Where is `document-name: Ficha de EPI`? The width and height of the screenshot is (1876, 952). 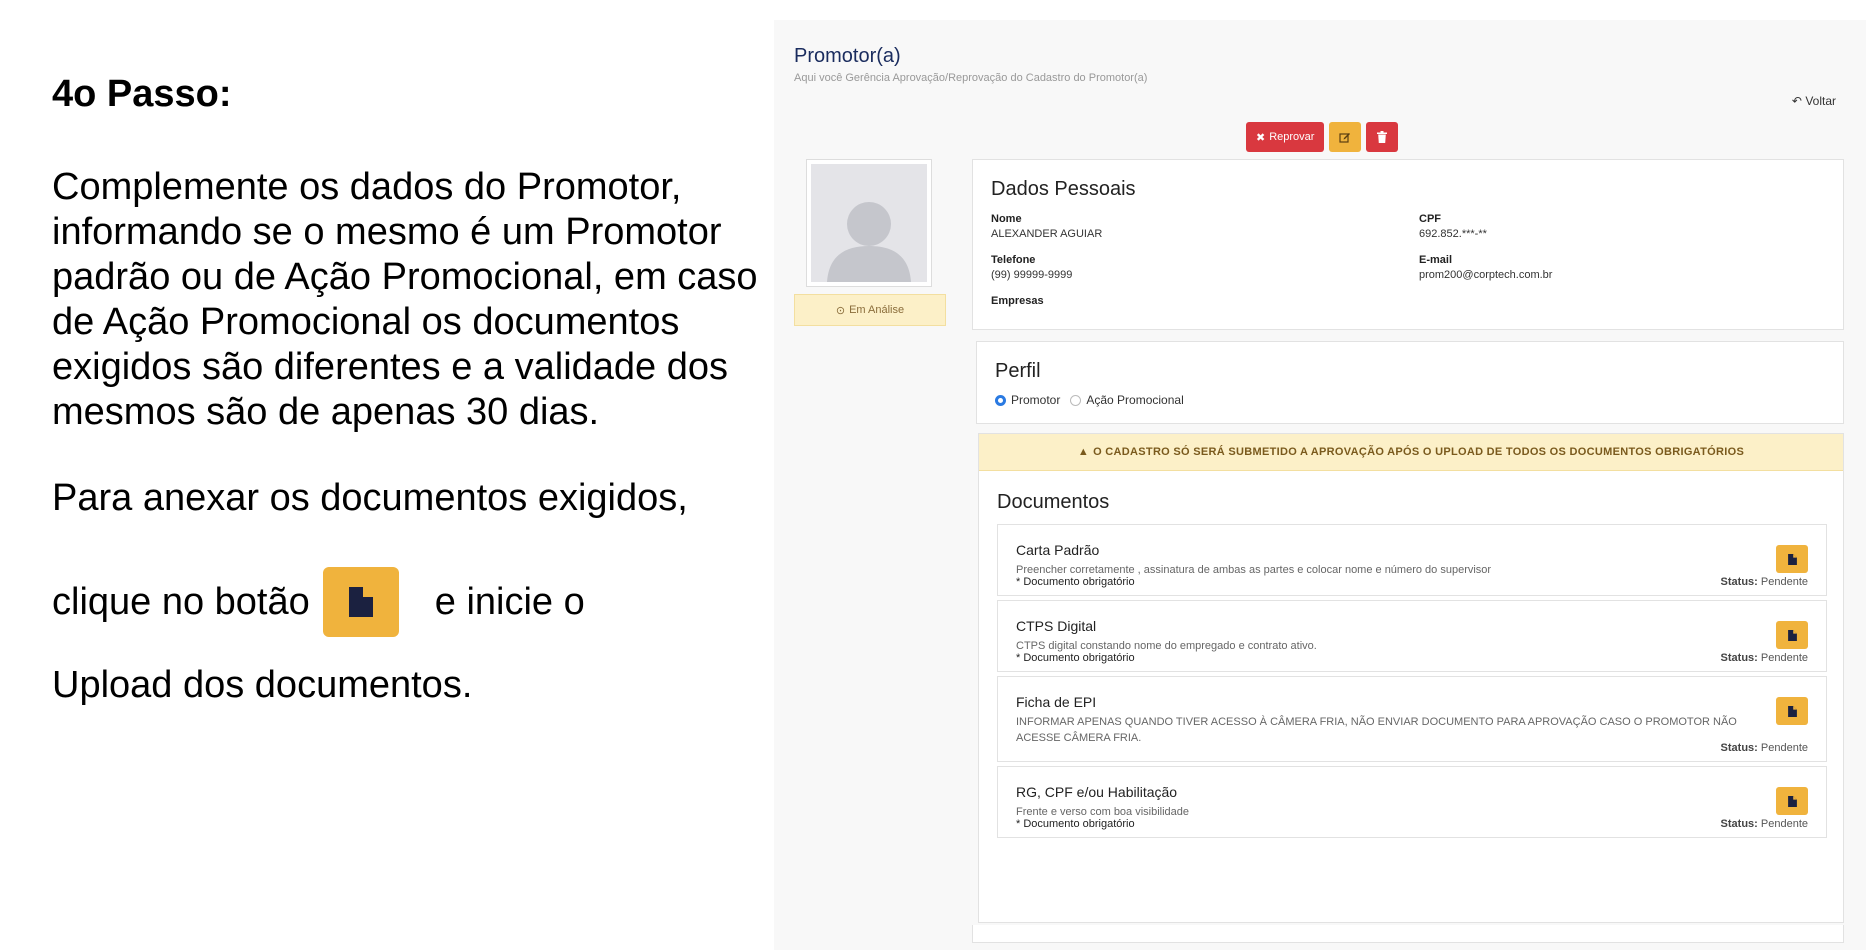 document-name: Ficha de EPI is located at coordinates (1056, 702).